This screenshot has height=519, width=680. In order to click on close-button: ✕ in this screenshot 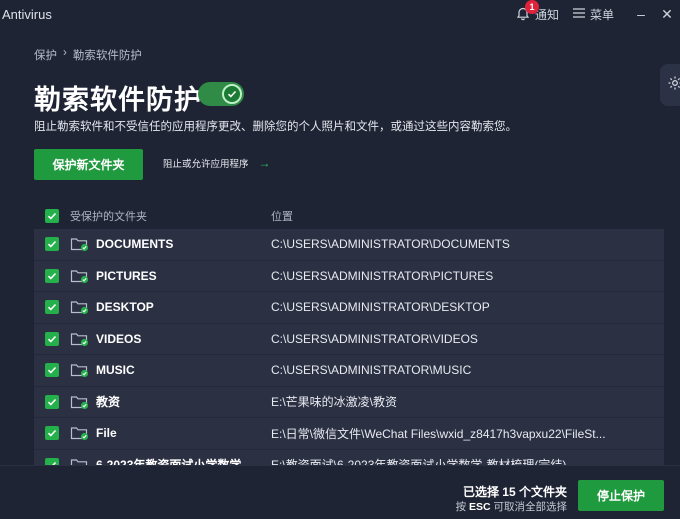, I will do `click(667, 14)`.